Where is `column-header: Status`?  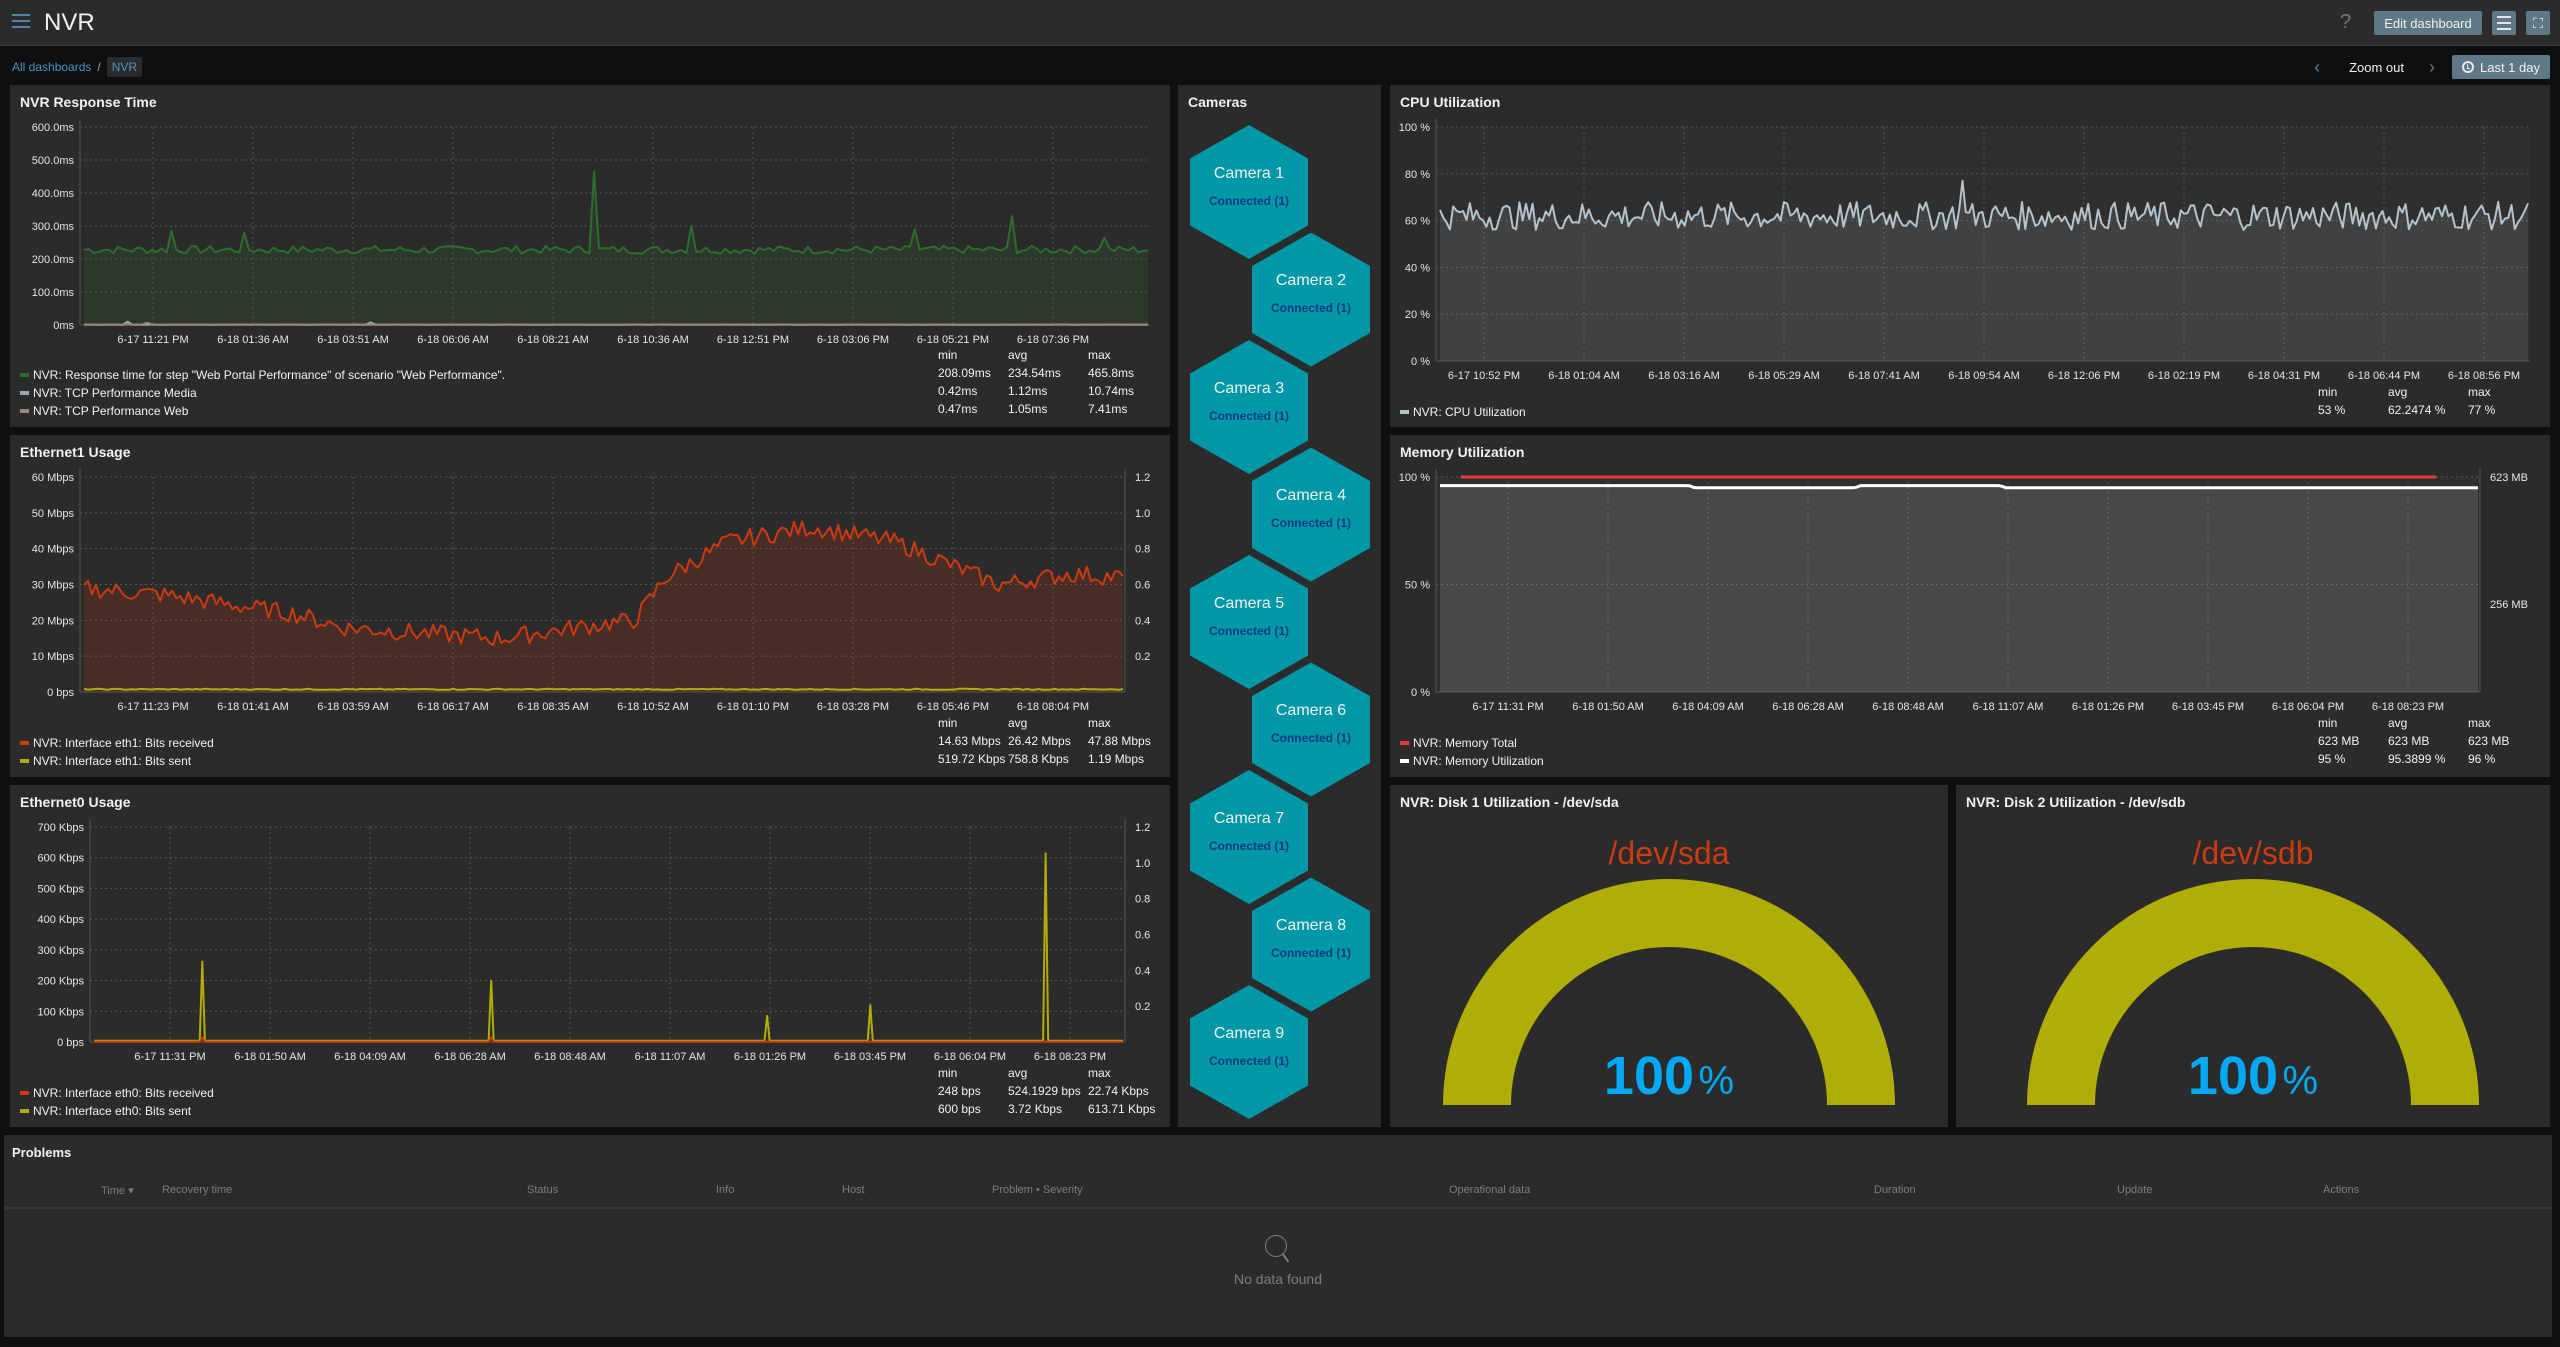 column-header: Status is located at coordinates (542, 1190).